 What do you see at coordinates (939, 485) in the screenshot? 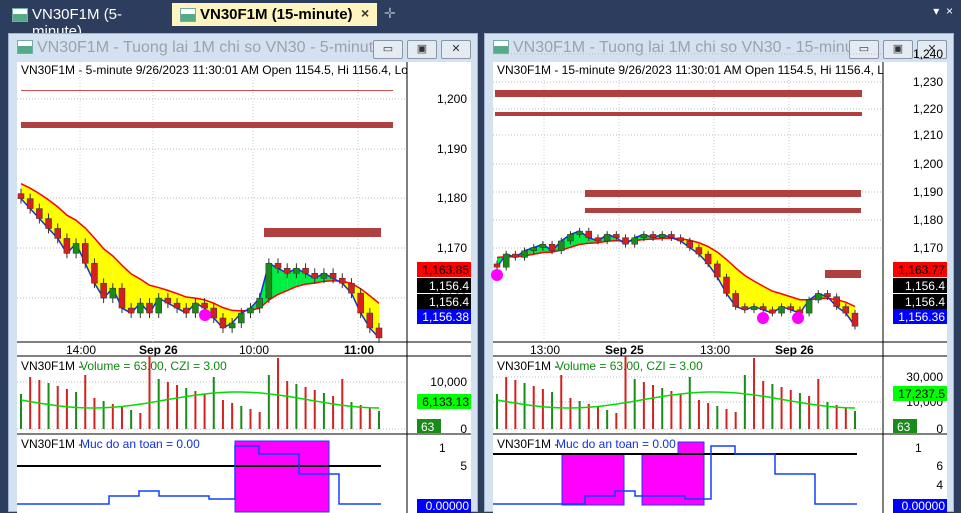
I see `indicator-tick-label: 4` at bounding box center [939, 485].